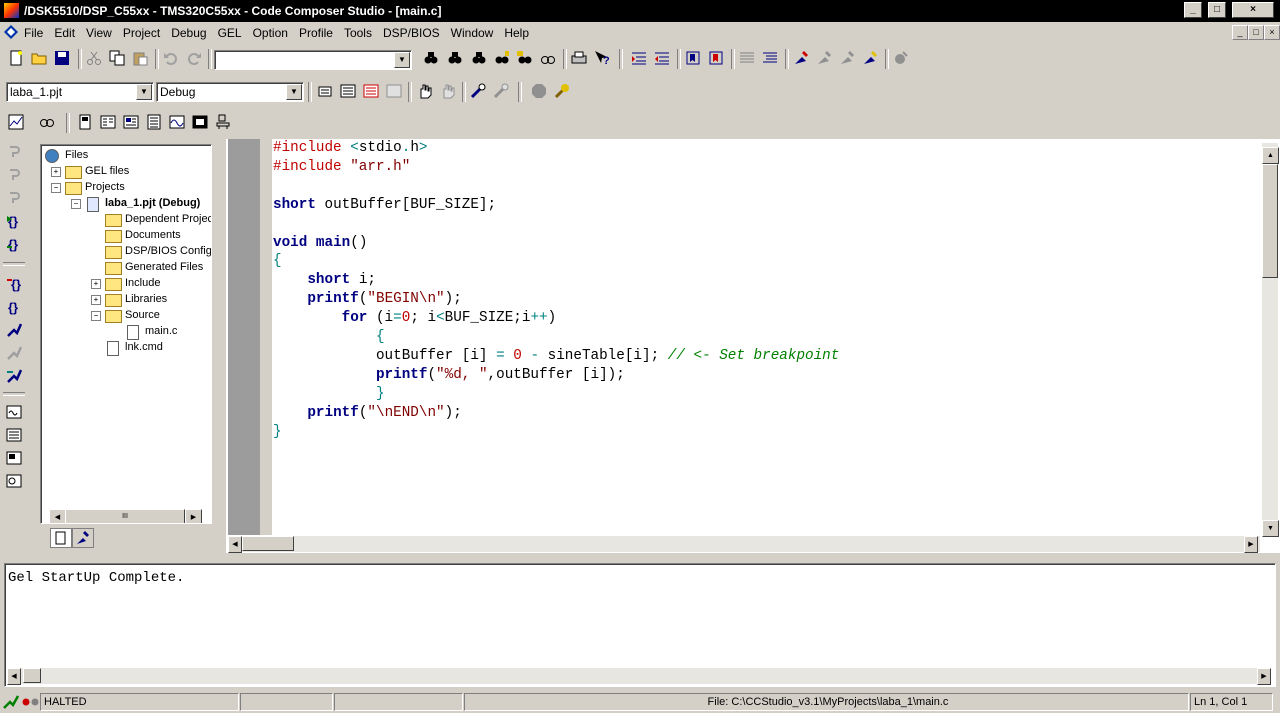 The width and height of the screenshot is (1280, 713). What do you see at coordinates (14, 481) in the screenshot?
I see `watch-window-icon` at bounding box center [14, 481].